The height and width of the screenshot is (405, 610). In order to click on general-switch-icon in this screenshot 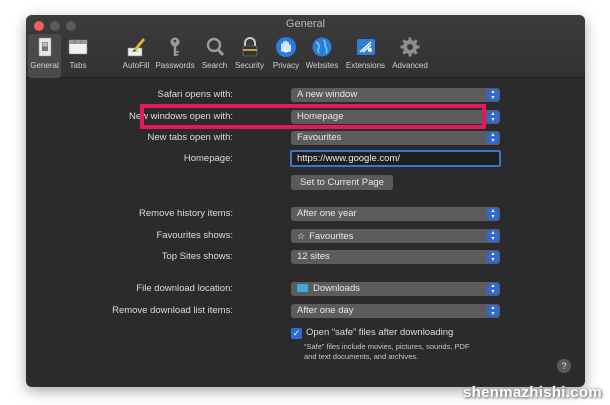, I will do `click(44, 47)`.